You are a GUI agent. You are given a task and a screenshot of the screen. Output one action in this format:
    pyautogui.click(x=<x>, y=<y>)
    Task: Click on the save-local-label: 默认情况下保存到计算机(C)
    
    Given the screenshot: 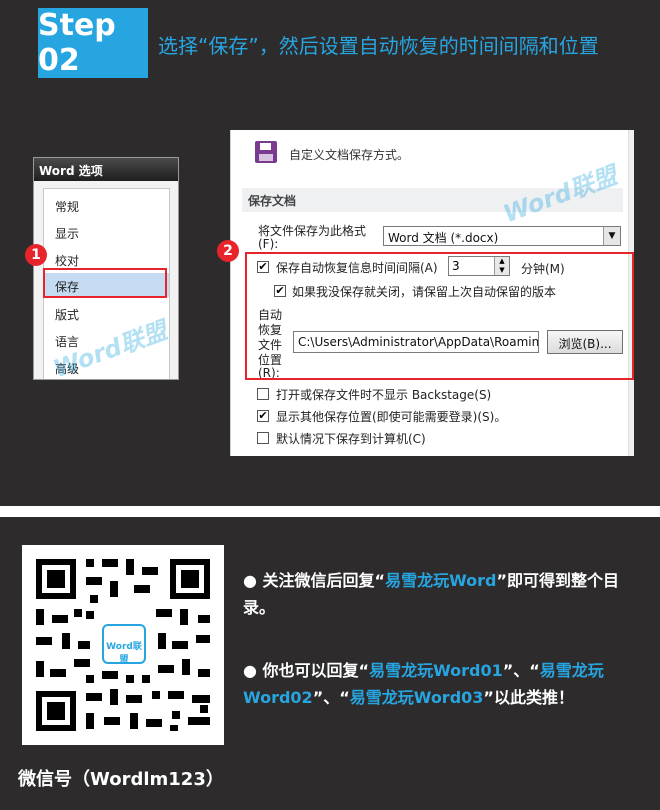 What is the action you would take?
    pyautogui.click(x=351, y=439)
    